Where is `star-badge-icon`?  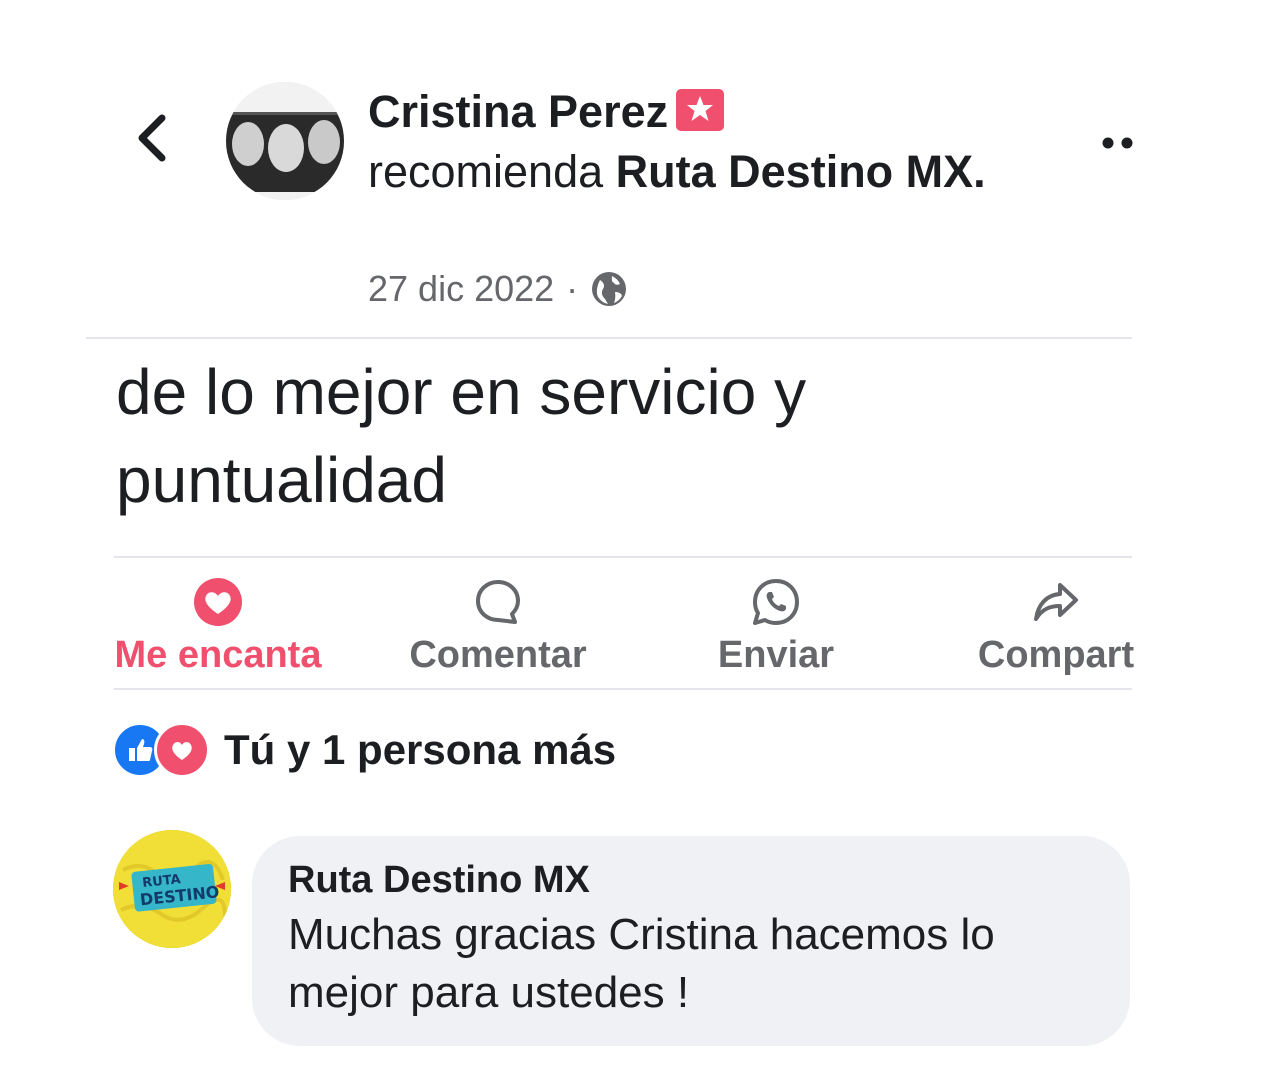 star-badge-icon is located at coordinates (700, 110).